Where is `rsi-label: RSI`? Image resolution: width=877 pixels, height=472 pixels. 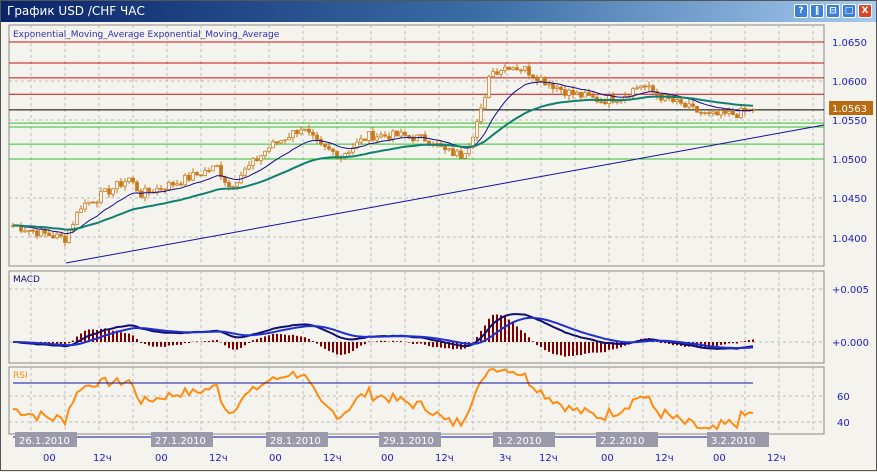
rsi-label: RSI is located at coordinates (20, 376).